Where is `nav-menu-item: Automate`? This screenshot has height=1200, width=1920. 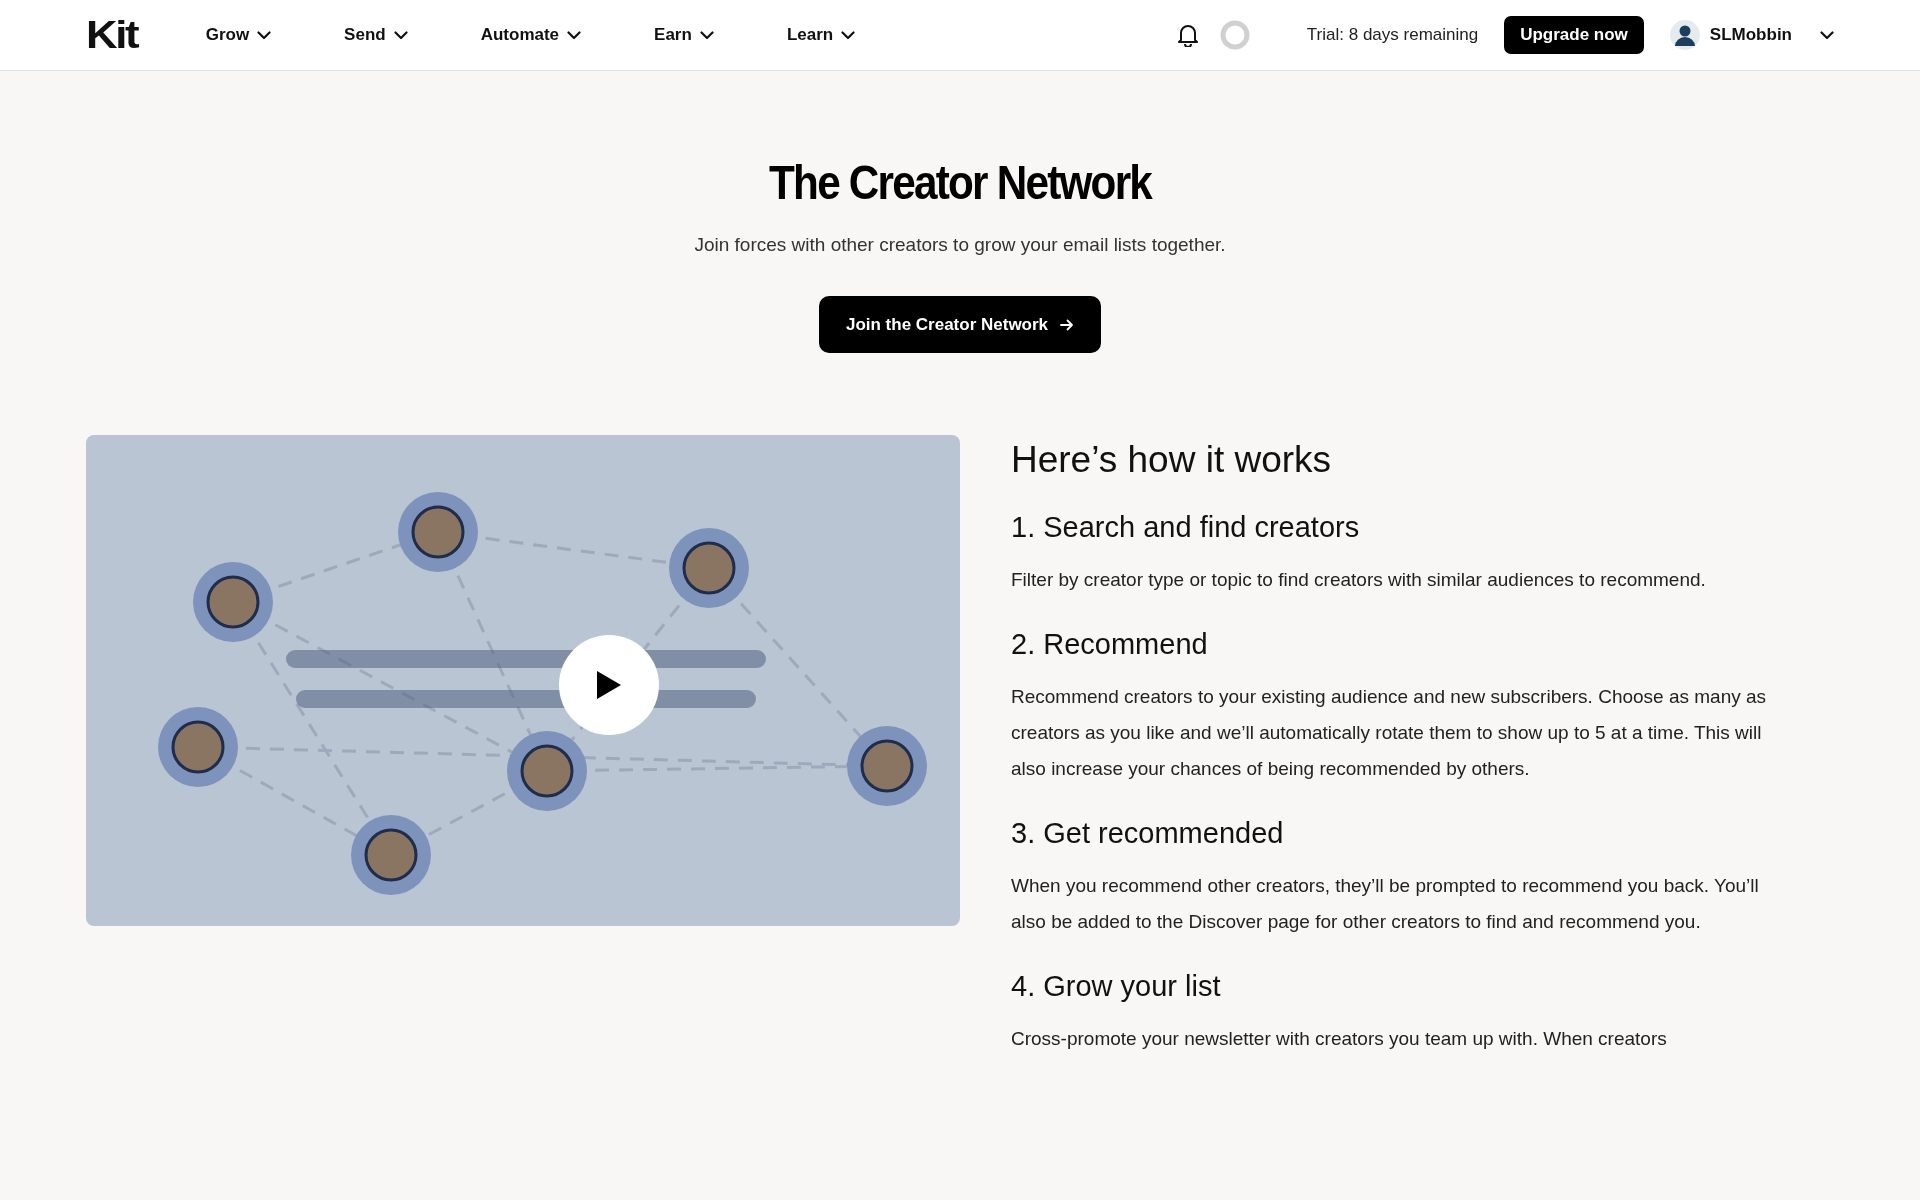
nav-menu-item: Automate is located at coordinates (532, 35).